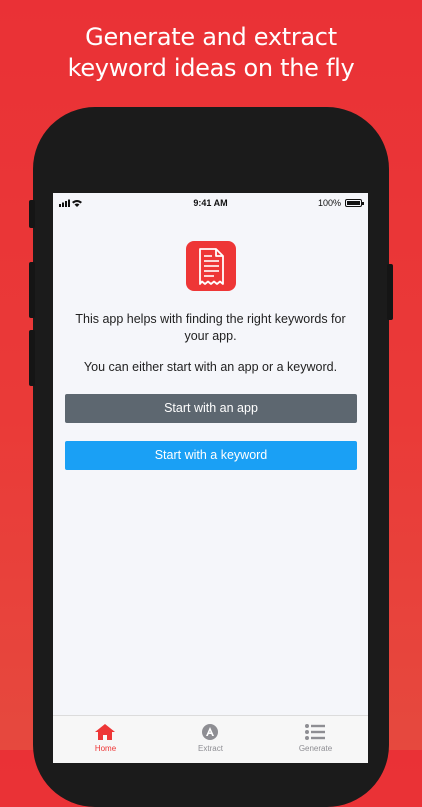 Image resolution: width=422 pixels, height=807 pixels. I want to click on home-icon, so click(105, 732).